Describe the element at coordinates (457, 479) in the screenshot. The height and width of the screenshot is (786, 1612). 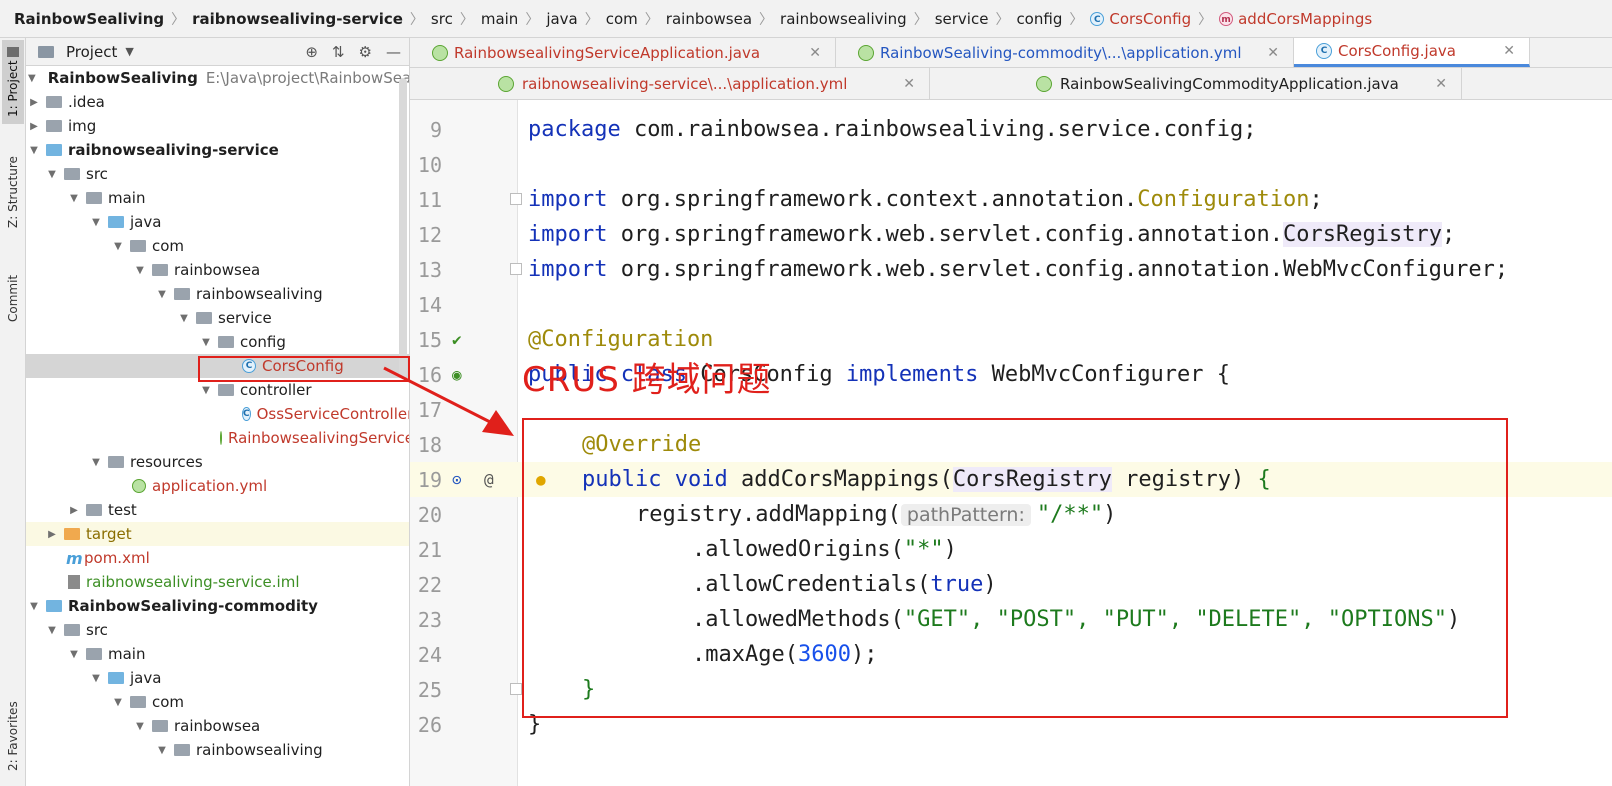
I see `implements-method-icon: ⊙` at that location.